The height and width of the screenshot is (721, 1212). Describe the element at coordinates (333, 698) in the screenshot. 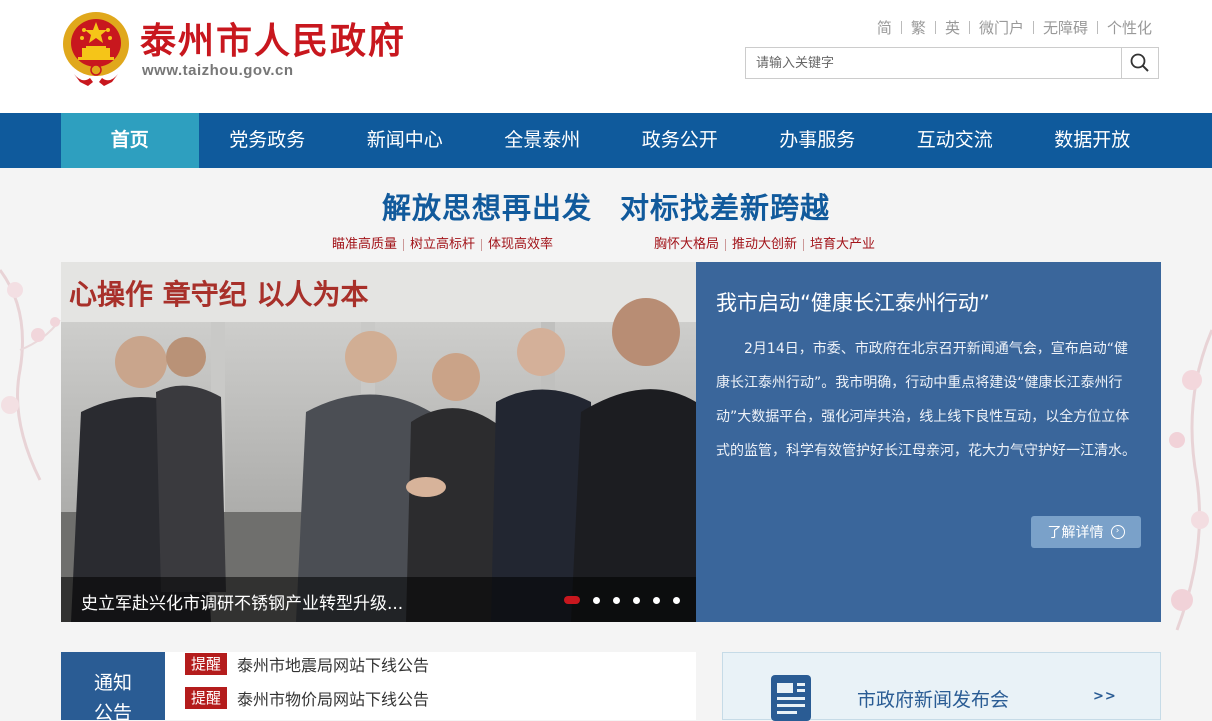

I see `notice-title: 泰州市物价局网站下线公告` at that location.